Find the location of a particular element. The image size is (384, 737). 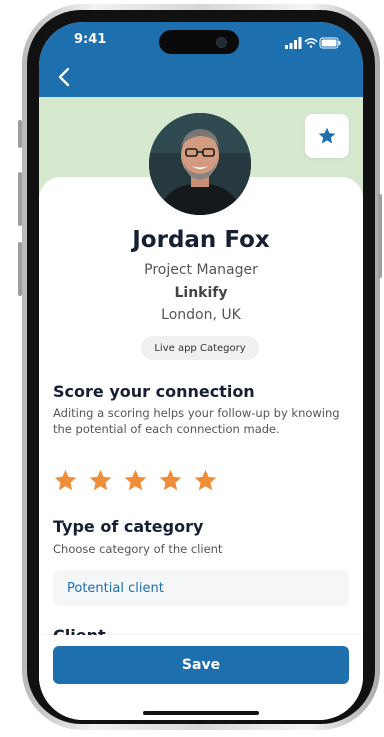

star-icon is located at coordinates (327, 135).